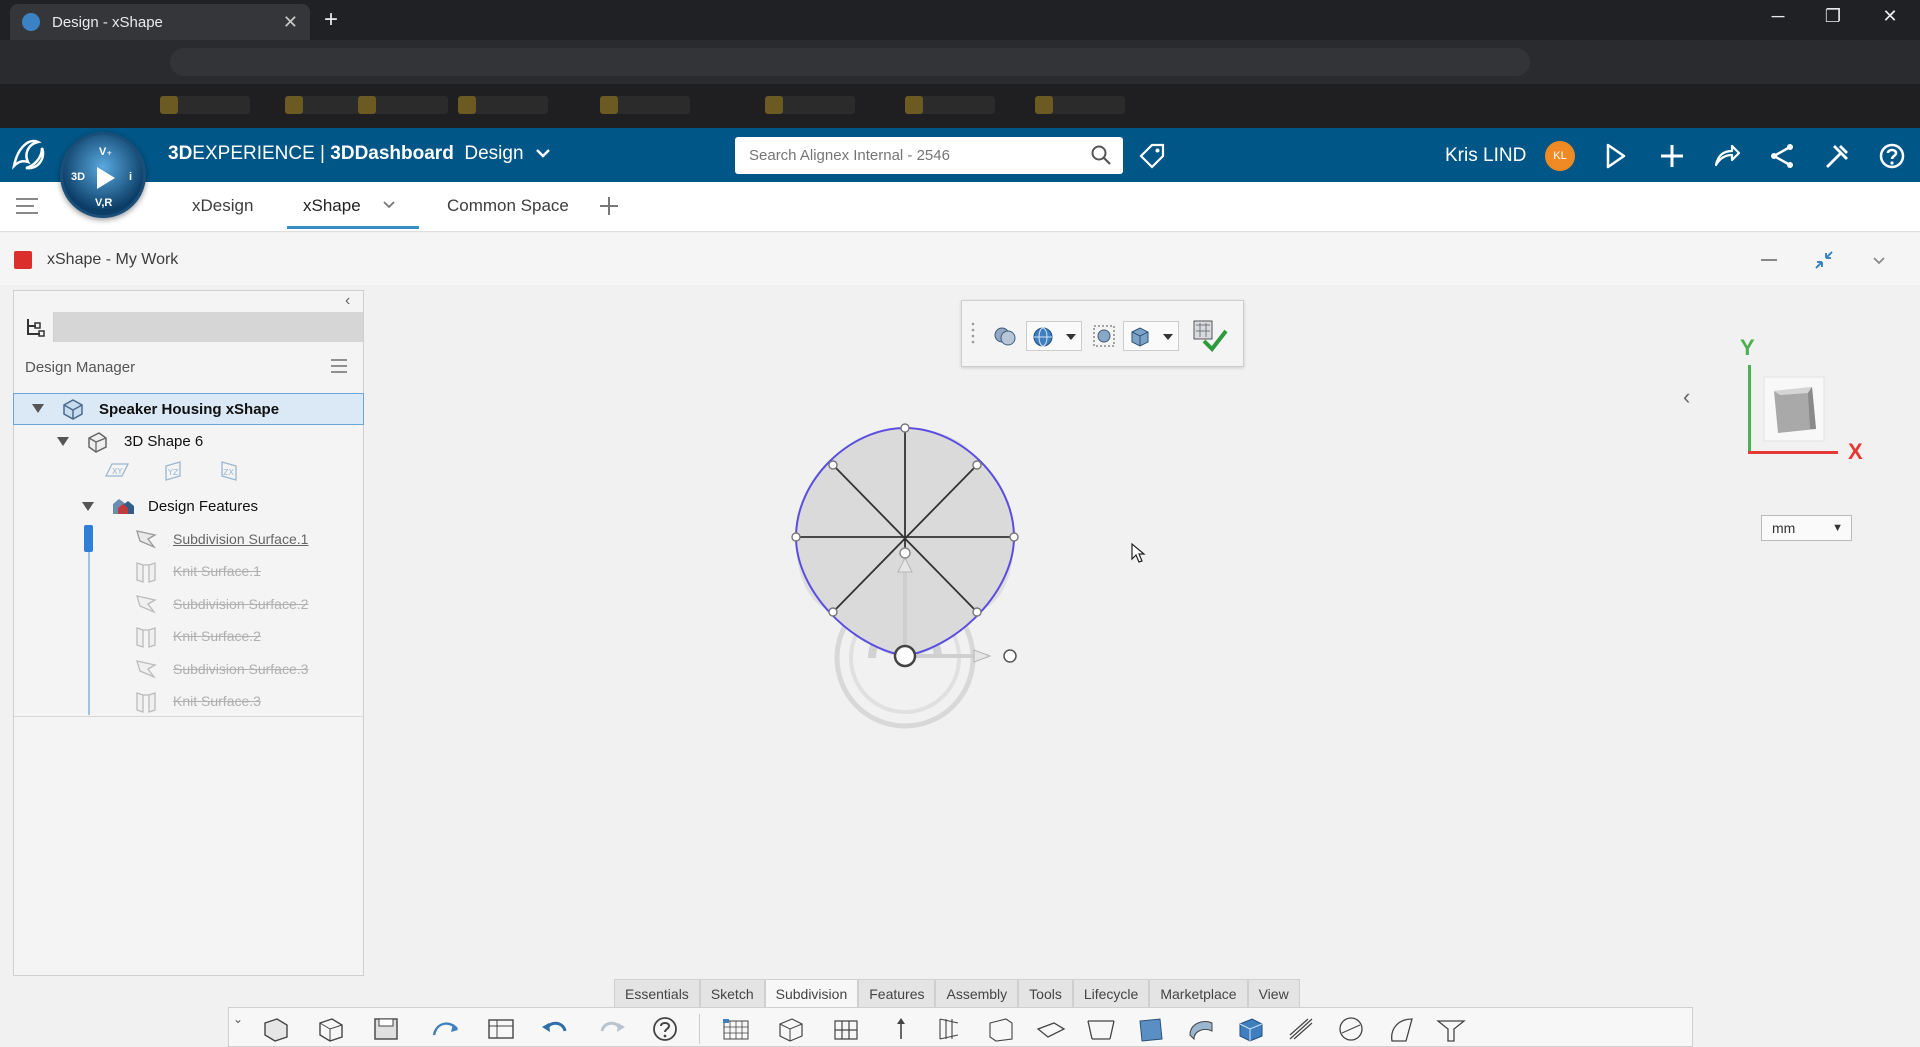 This screenshot has height=1047, width=1920. What do you see at coordinates (791, 1029) in the screenshot?
I see `mesh-box-icon` at bounding box center [791, 1029].